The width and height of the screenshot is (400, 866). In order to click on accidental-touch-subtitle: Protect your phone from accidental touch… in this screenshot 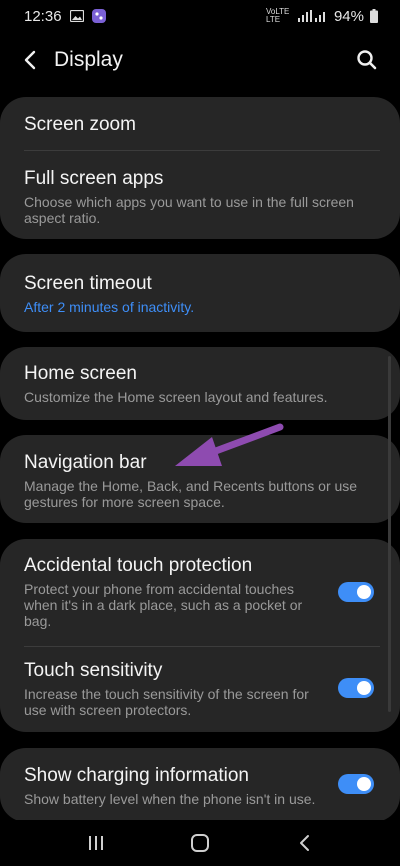, I will do `click(163, 605)`.